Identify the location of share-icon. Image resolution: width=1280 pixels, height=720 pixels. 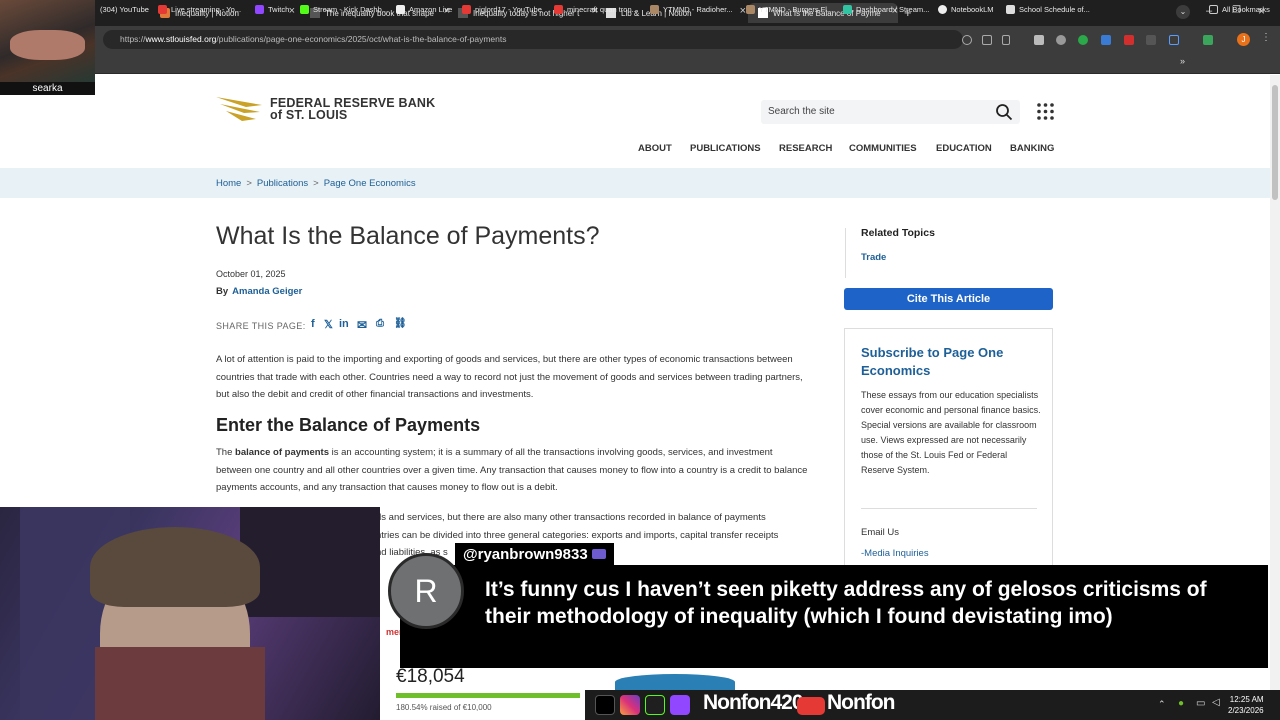
(987, 40).